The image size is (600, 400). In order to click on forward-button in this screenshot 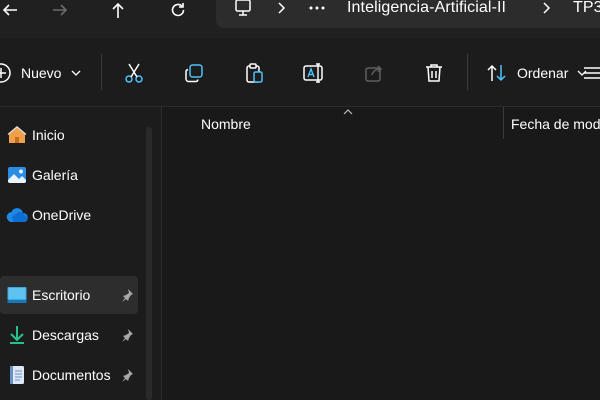, I will do `click(60, 10)`.